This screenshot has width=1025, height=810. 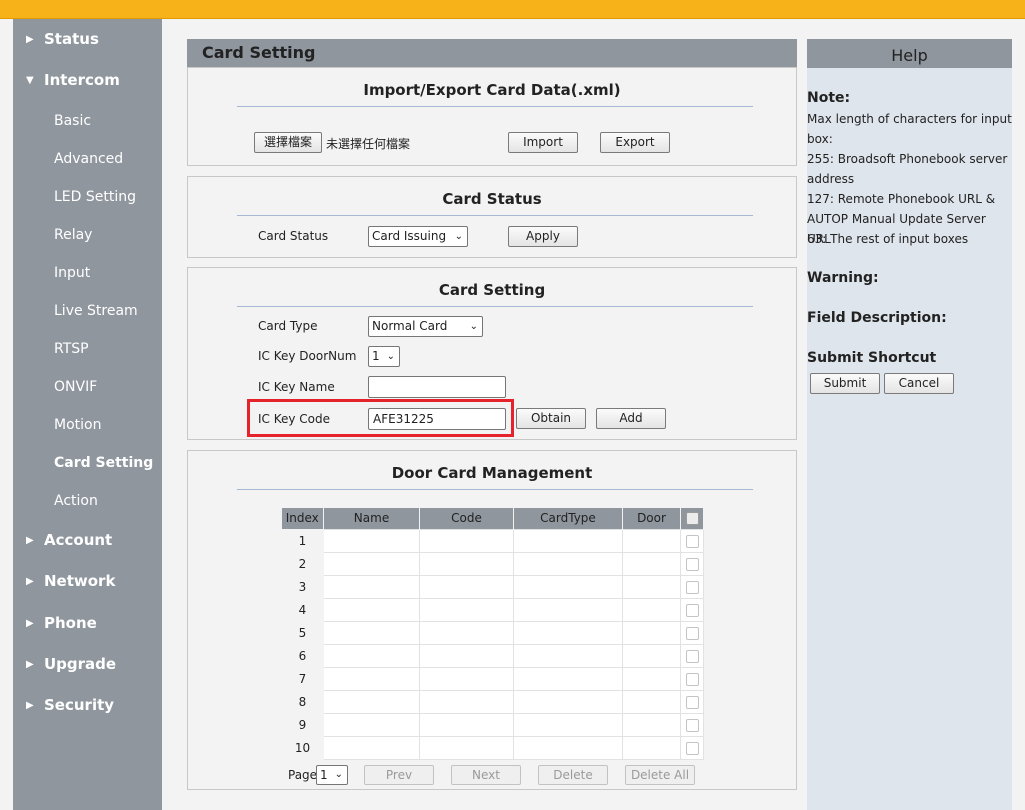 I want to click on sidebar-item-relay: Relay, so click(x=73, y=235).